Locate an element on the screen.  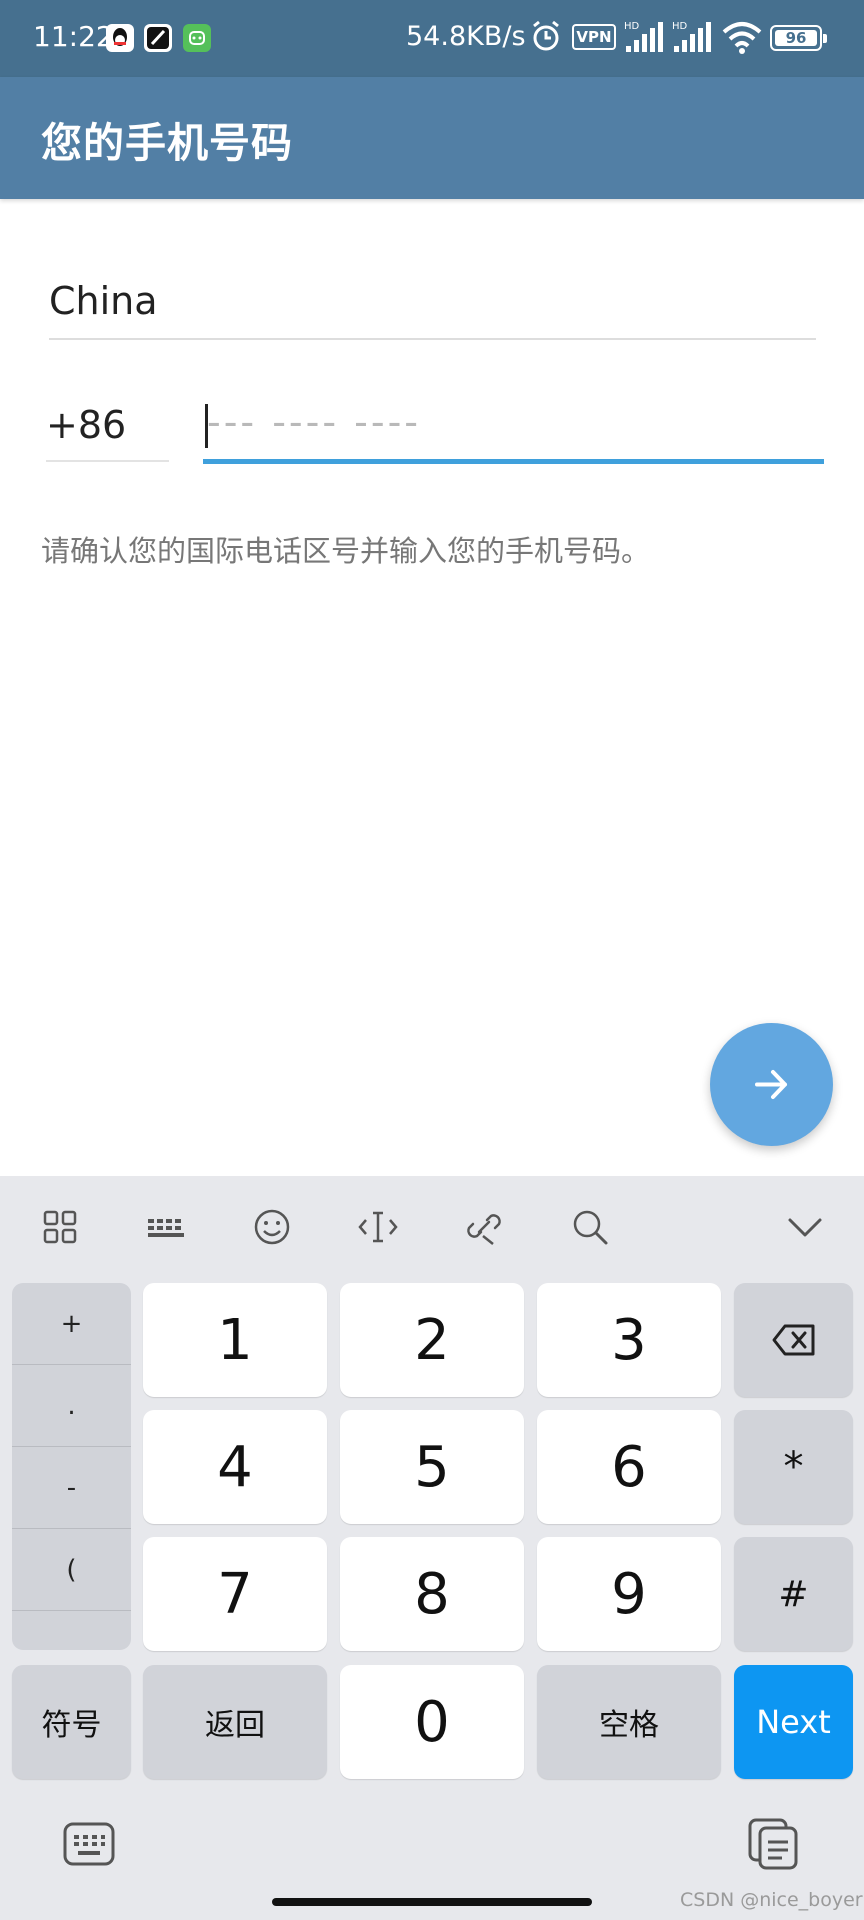
hint-text: 请确认您的国际电话区号并输入您的手机号码。 is located at coordinates (346, 551).